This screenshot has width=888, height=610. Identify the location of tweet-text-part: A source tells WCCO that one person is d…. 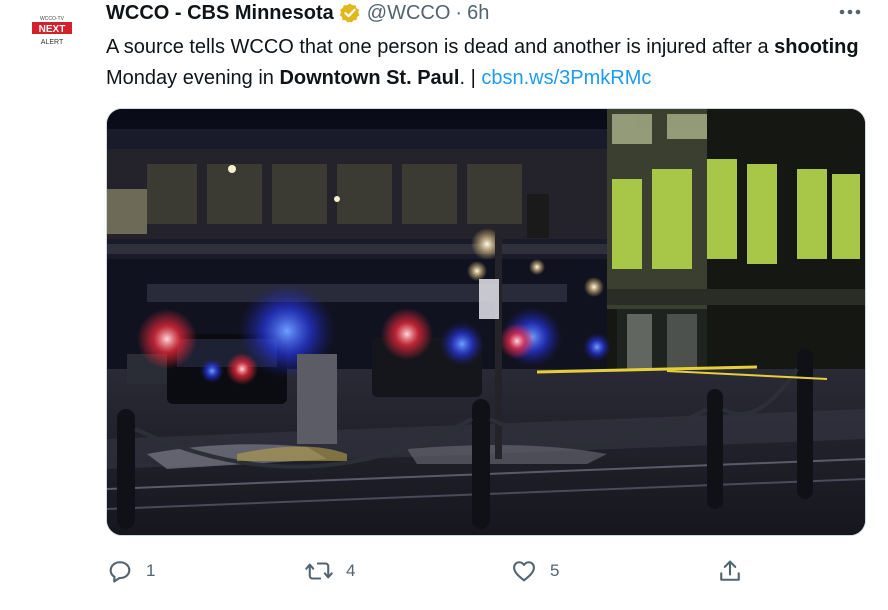
(440, 47).